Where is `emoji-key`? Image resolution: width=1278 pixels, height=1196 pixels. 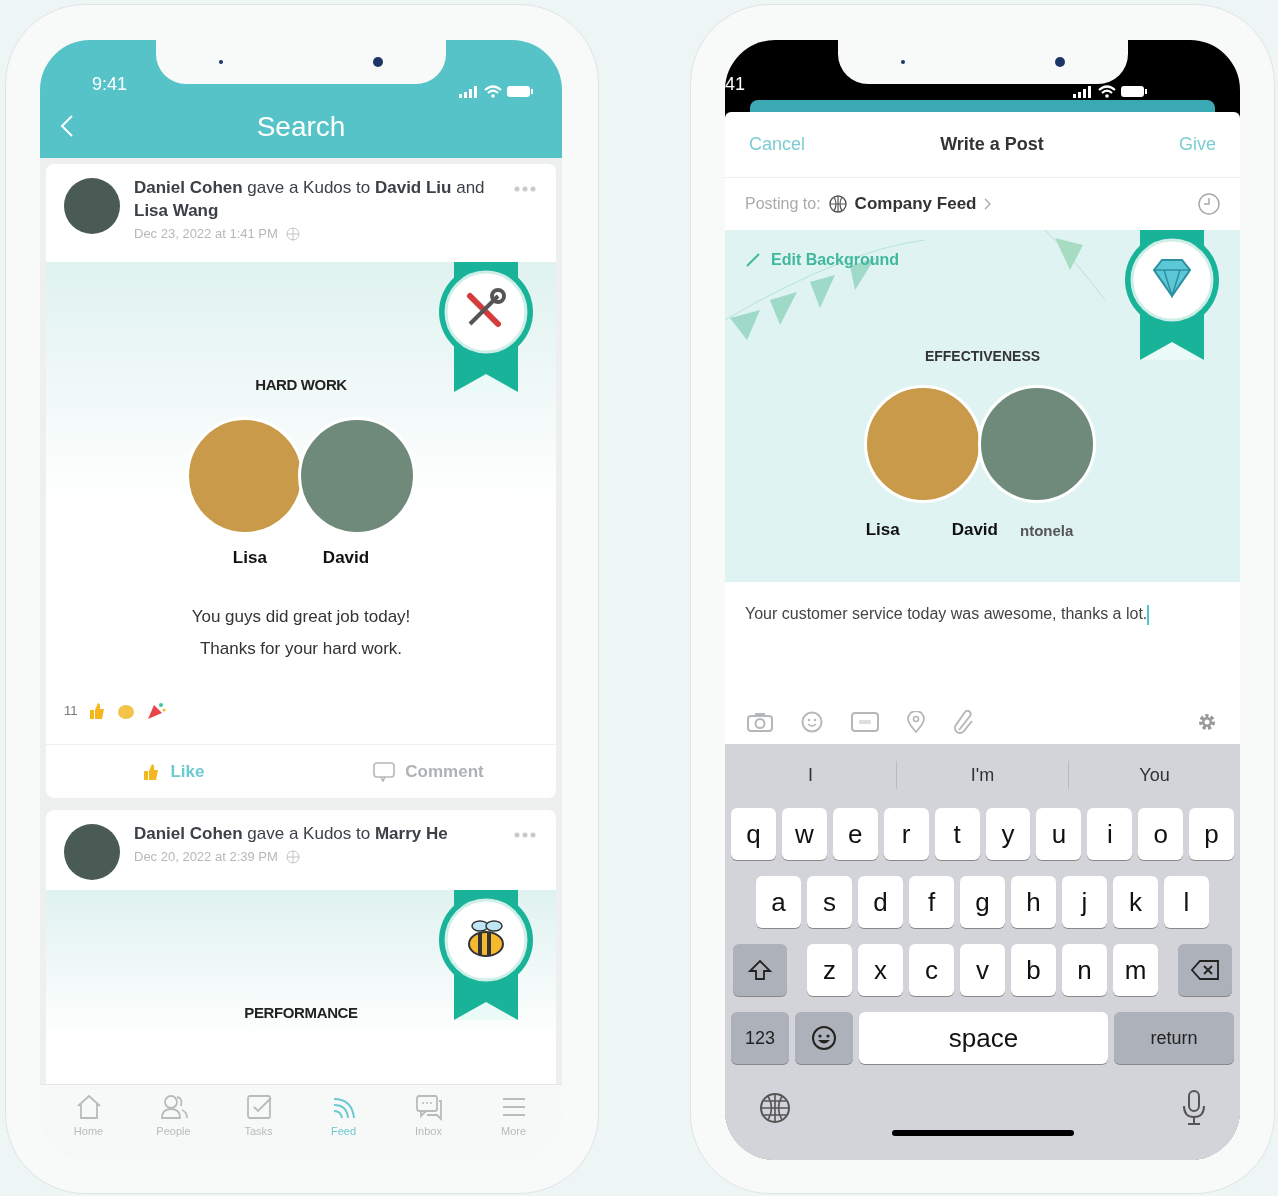
emoji-key is located at coordinates (824, 1038).